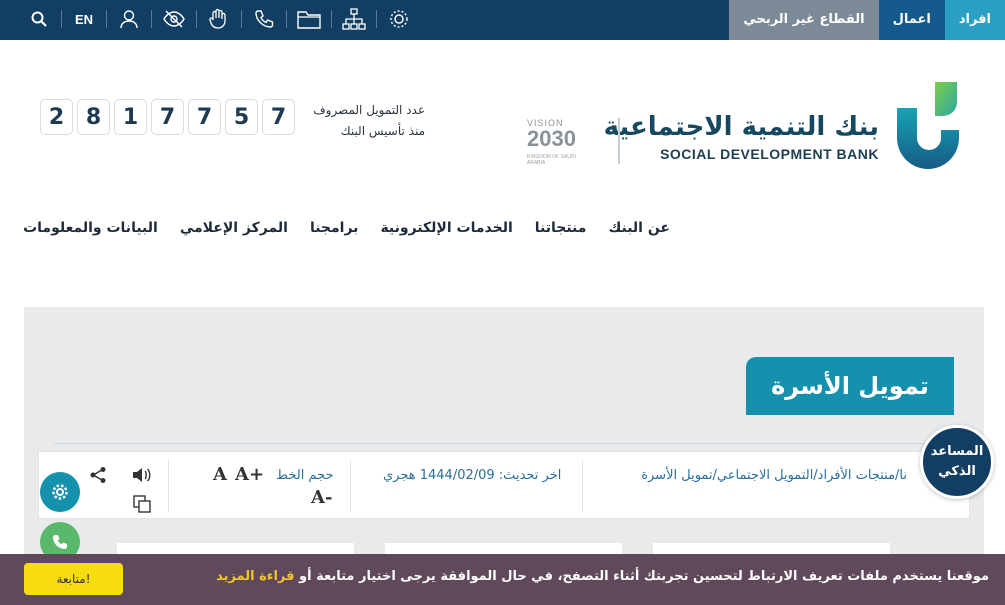  What do you see at coordinates (321, 497) in the screenshot?
I see `font-decrease-button: A-` at bounding box center [321, 497].